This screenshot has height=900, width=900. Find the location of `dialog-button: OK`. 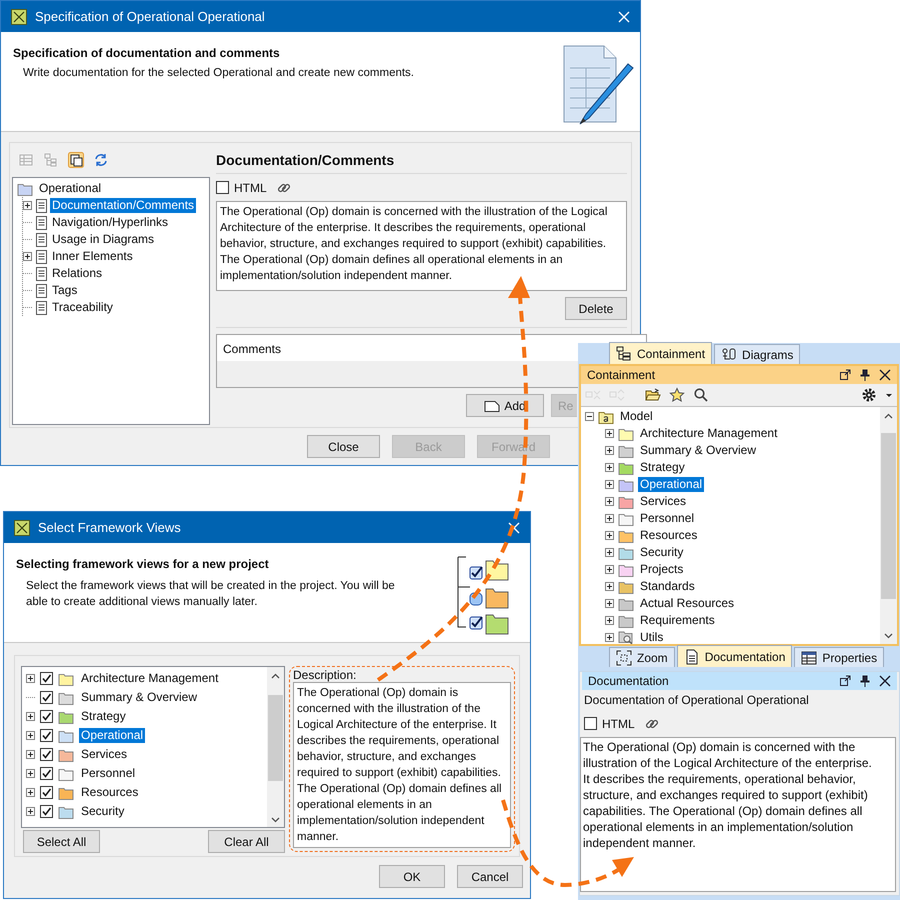

dialog-button: OK is located at coordinates (412, 876).